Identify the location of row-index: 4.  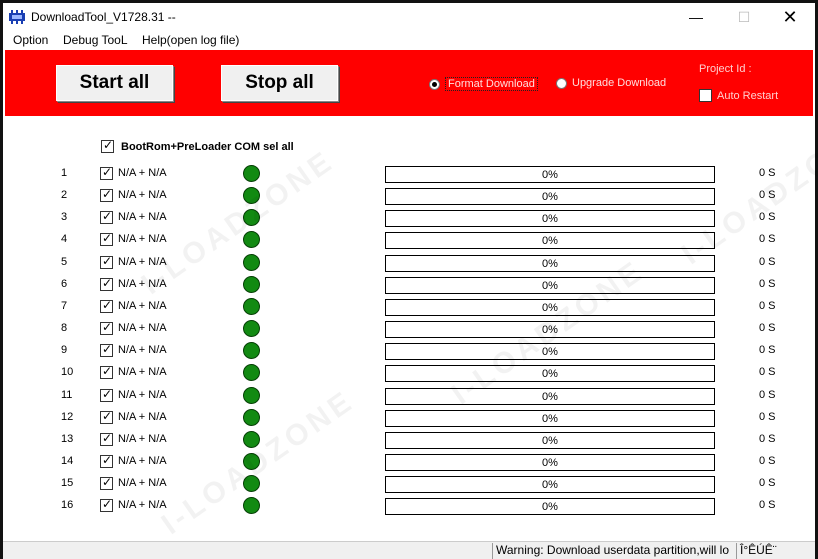
(64, 239).